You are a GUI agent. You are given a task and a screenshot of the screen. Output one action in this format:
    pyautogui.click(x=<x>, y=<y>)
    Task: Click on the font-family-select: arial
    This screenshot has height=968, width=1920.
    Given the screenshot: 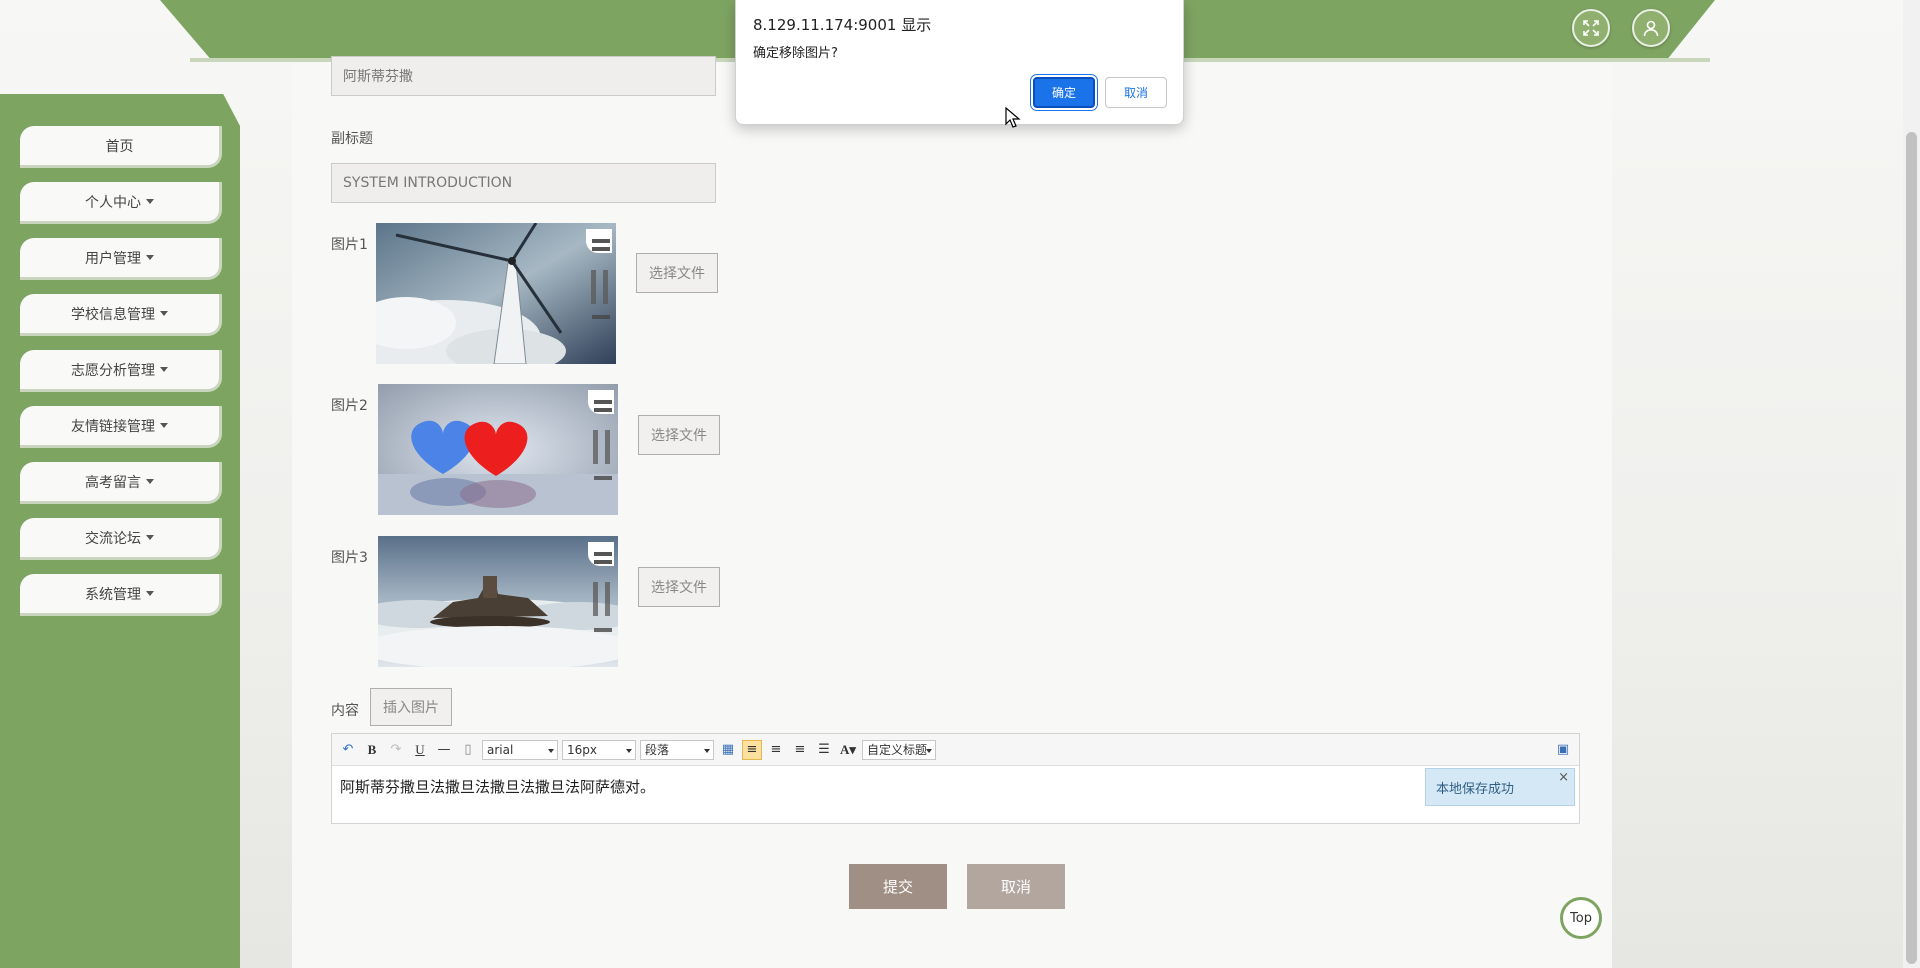 What is the action you would take?
    pyautogui.click(x=520, y=749)
    